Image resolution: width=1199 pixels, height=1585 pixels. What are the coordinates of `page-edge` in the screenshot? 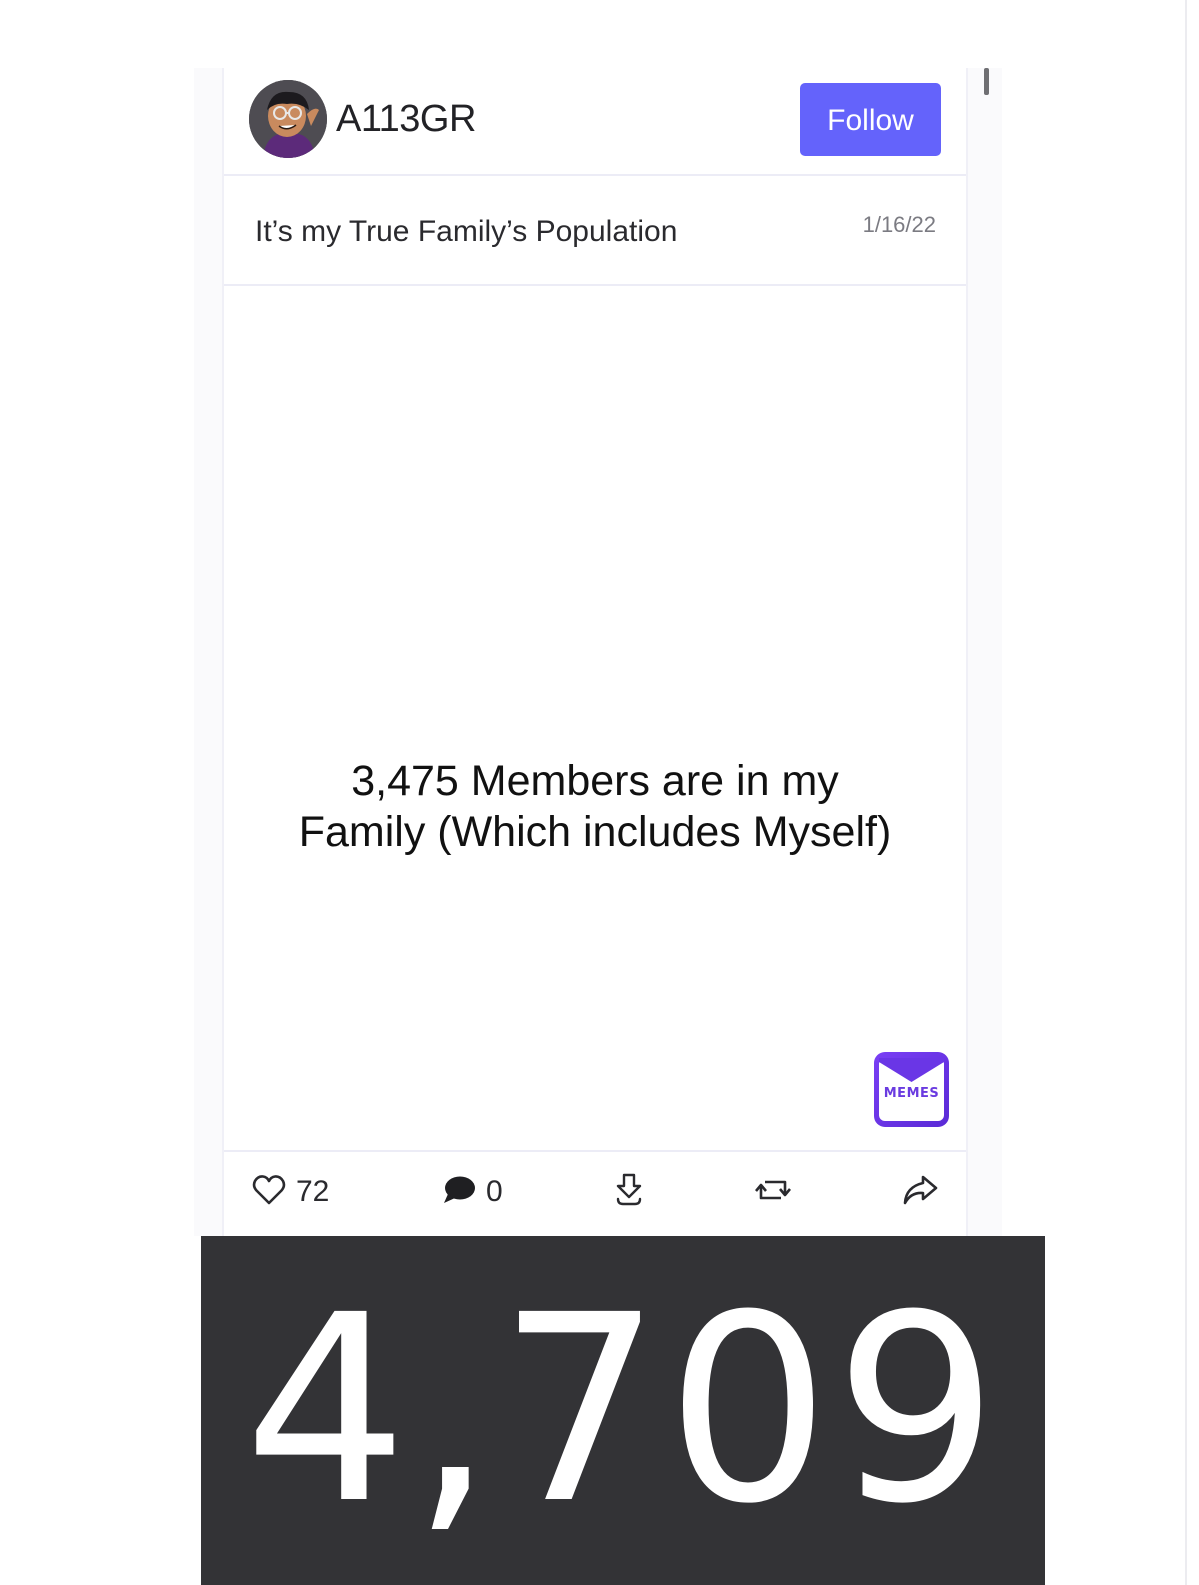 It's located at (1186, 792).